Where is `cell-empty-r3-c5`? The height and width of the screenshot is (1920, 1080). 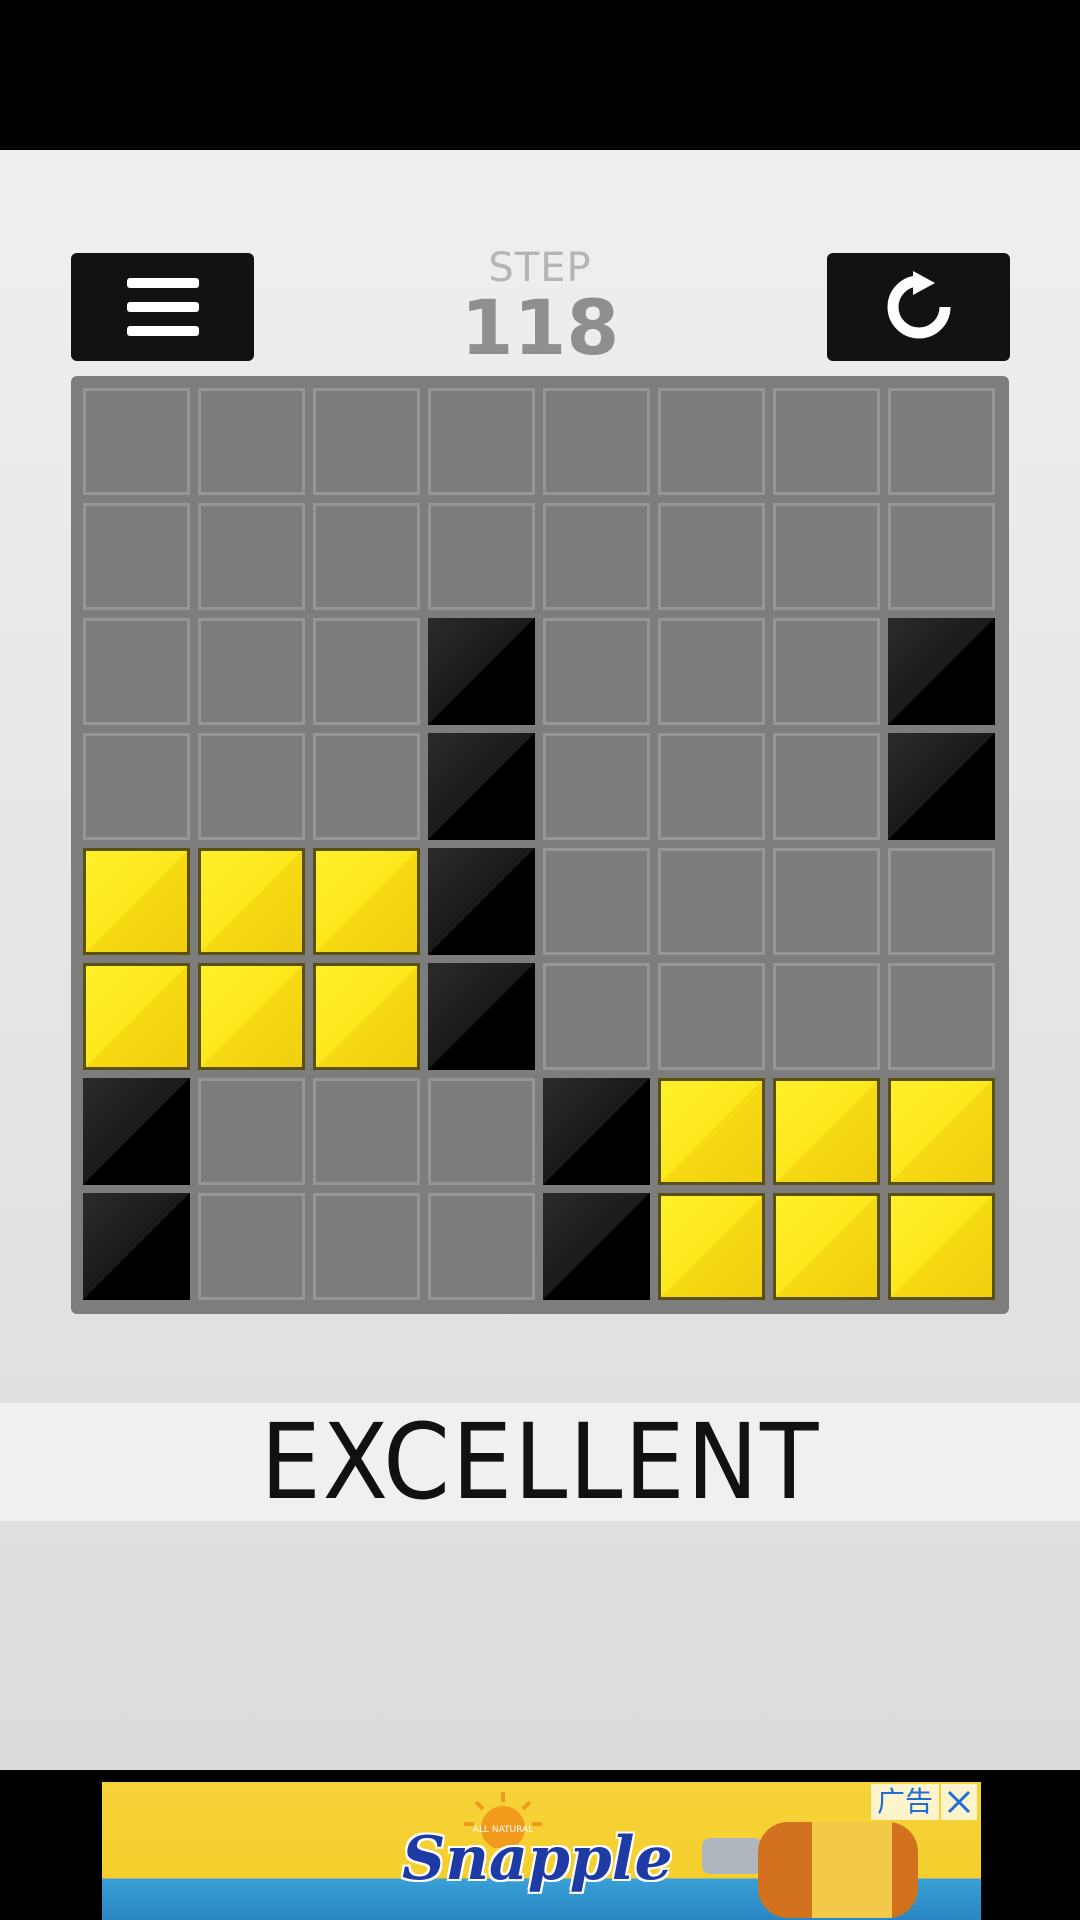
cell-empty-r3-c5 is located at coordinates (711, 786).